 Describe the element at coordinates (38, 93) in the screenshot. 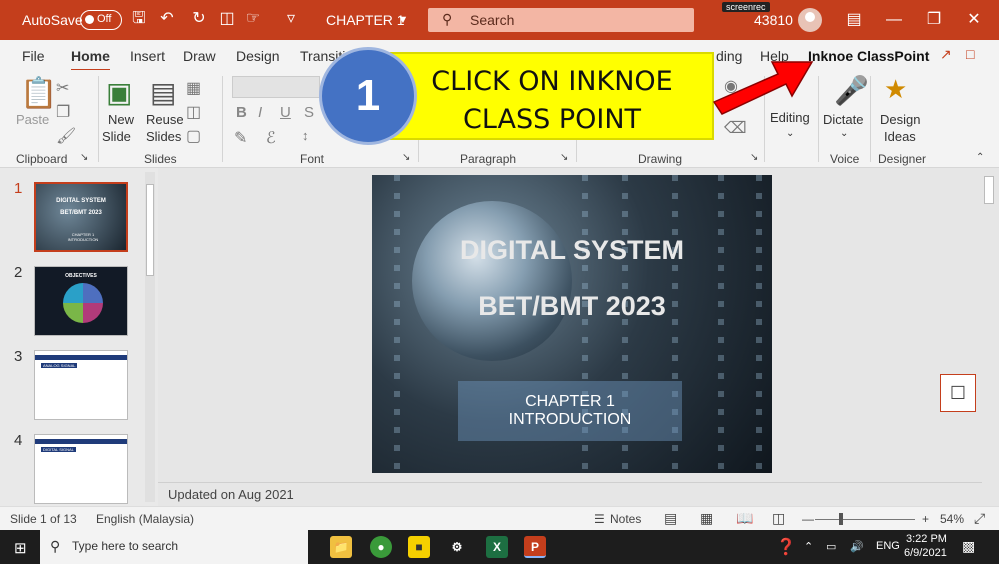

I see `paste-icon: 📋` at that location.